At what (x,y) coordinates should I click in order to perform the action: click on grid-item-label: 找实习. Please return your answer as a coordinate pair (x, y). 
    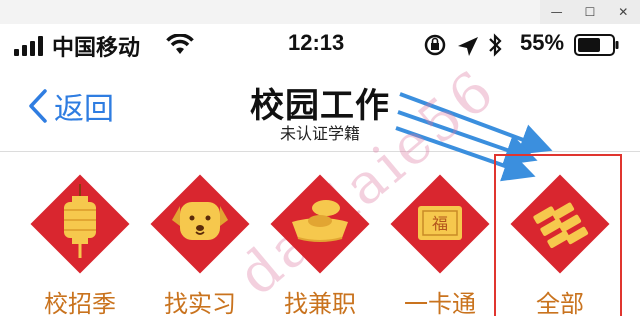
    Looking at the image, I should click on (200, 303).